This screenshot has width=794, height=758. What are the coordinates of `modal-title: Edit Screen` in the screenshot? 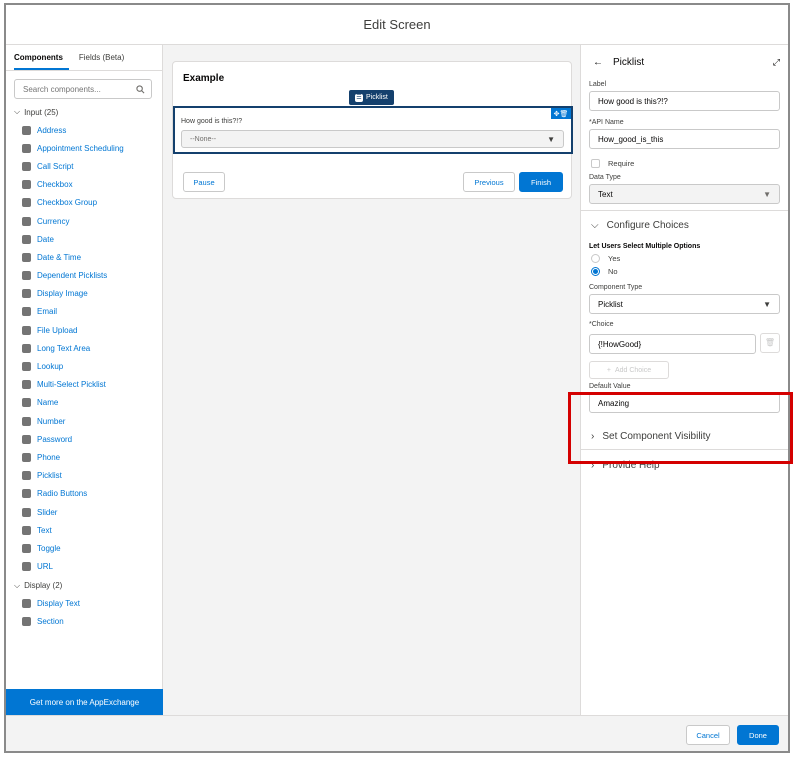 It's located at (397, 24).